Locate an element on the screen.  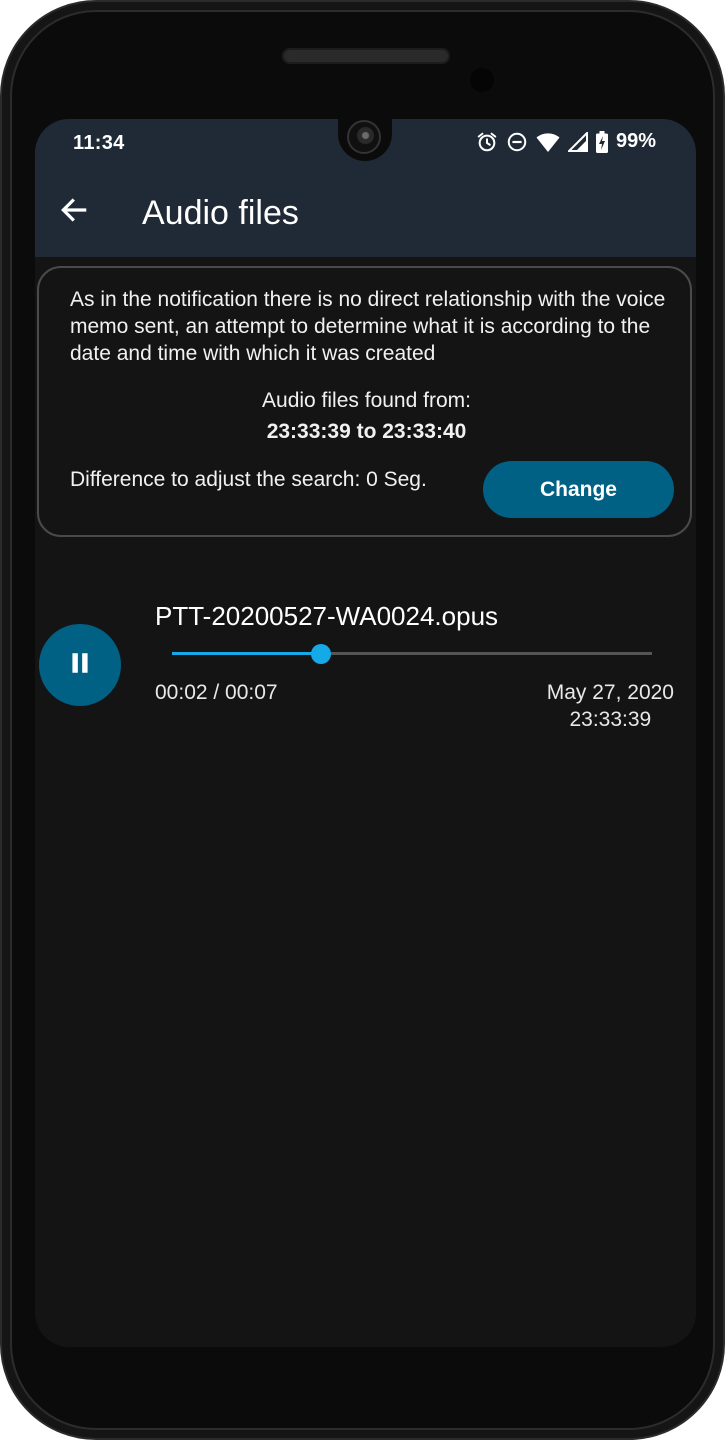
seek-thumb is located at coordinates (320, 654).